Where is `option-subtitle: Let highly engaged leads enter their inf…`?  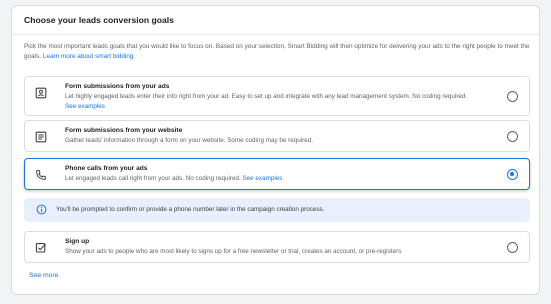 option-subtitle: Let highly engaged leads enter their inf… is located at coordinates (291, 102).